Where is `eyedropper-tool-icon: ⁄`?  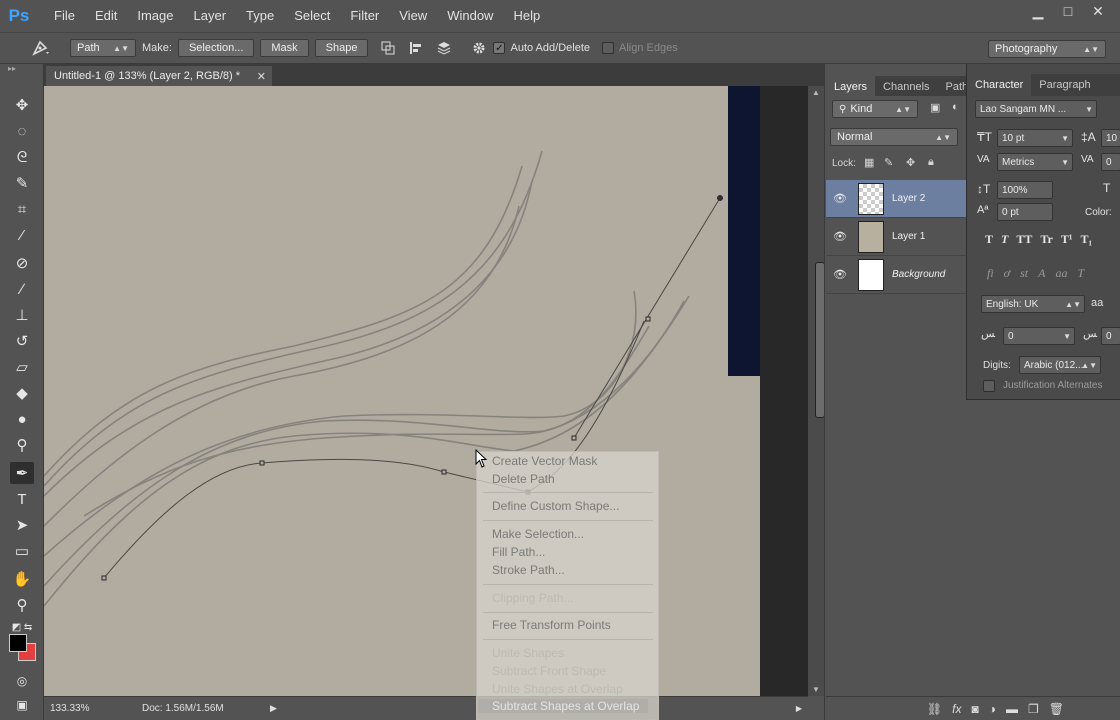
eyedropper-tool-icon: ⁄ is located at coordinates (22, 235).